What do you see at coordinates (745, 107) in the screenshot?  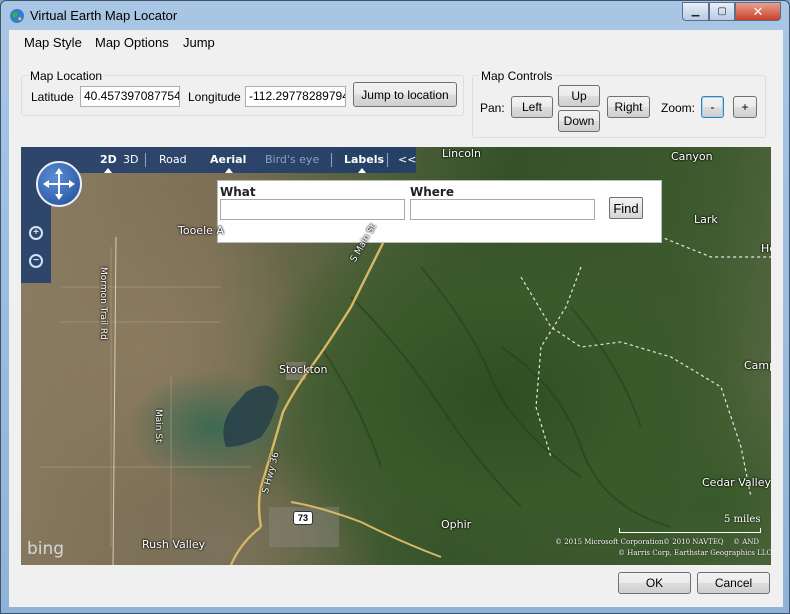 I see `zoom-in-button: +` at bounding box center [745, 107].